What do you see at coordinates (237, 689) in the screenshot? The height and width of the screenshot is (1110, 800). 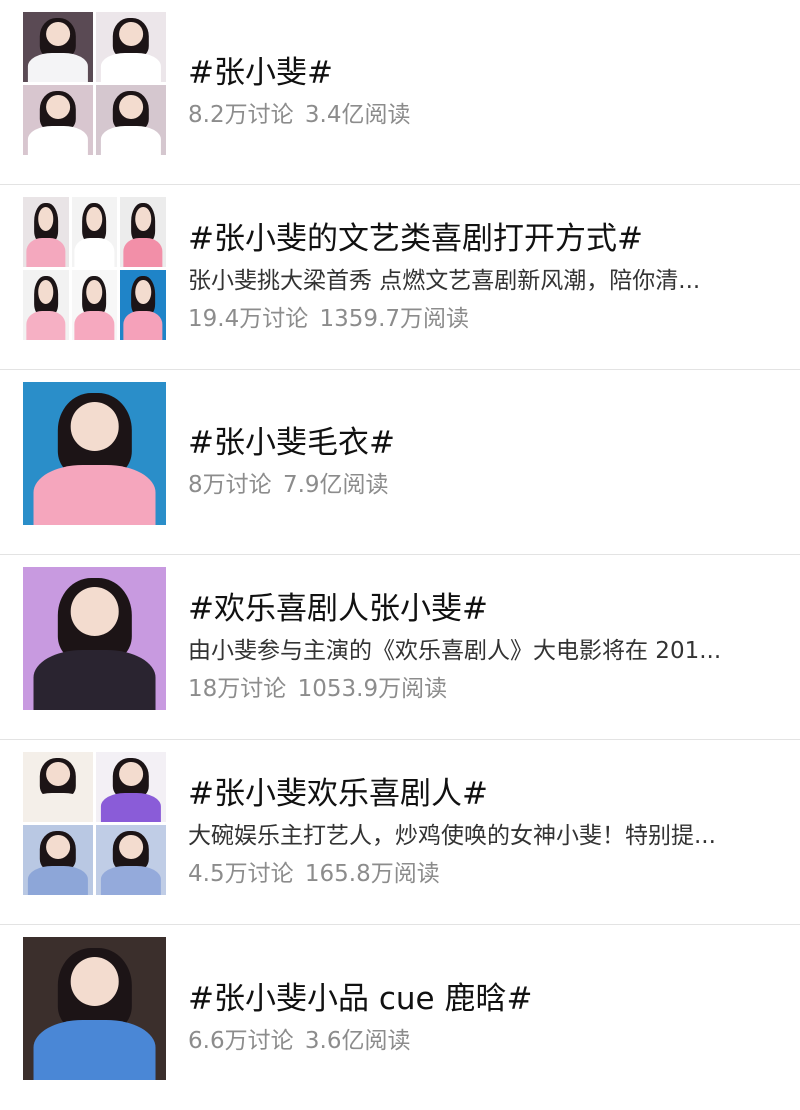 I see `discussion-count: 18万讨论` at bounding box center [237, 689].